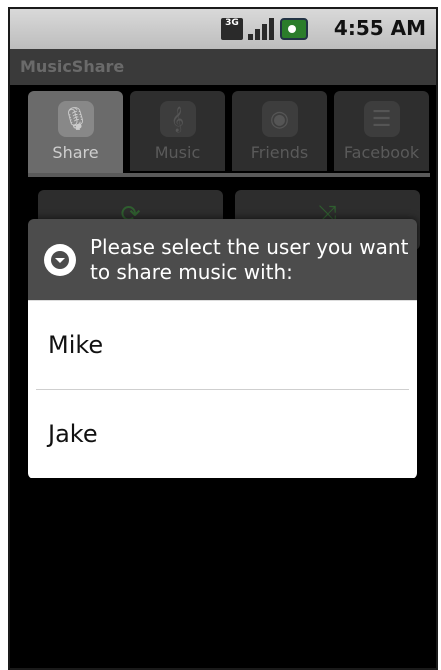 The width and height of the screenshot is (441, 670). I want to click on app-title: MusicShare, so click(223, 67).